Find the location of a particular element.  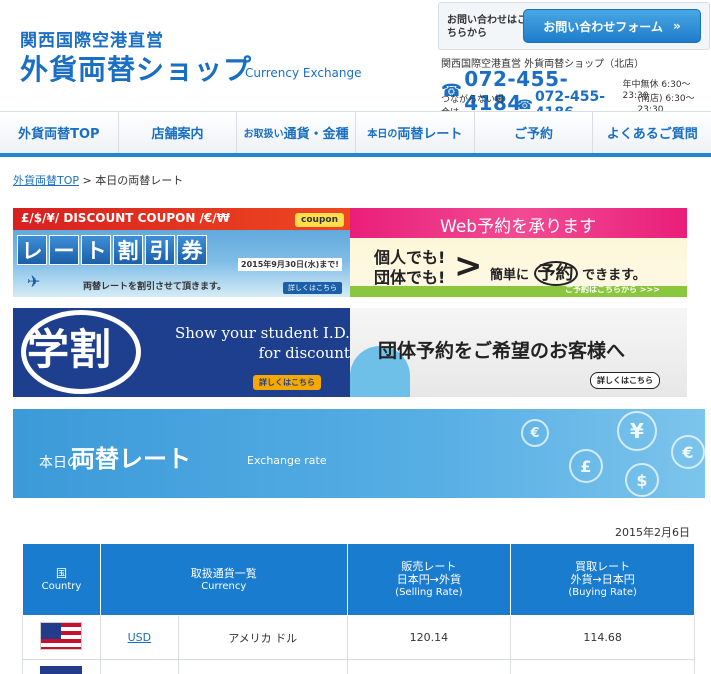

inquiry-text: お問い合わせはこちらから is located at coordinates (487, 27).